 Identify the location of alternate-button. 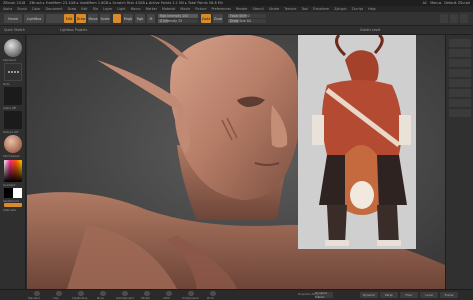
(13, 205).